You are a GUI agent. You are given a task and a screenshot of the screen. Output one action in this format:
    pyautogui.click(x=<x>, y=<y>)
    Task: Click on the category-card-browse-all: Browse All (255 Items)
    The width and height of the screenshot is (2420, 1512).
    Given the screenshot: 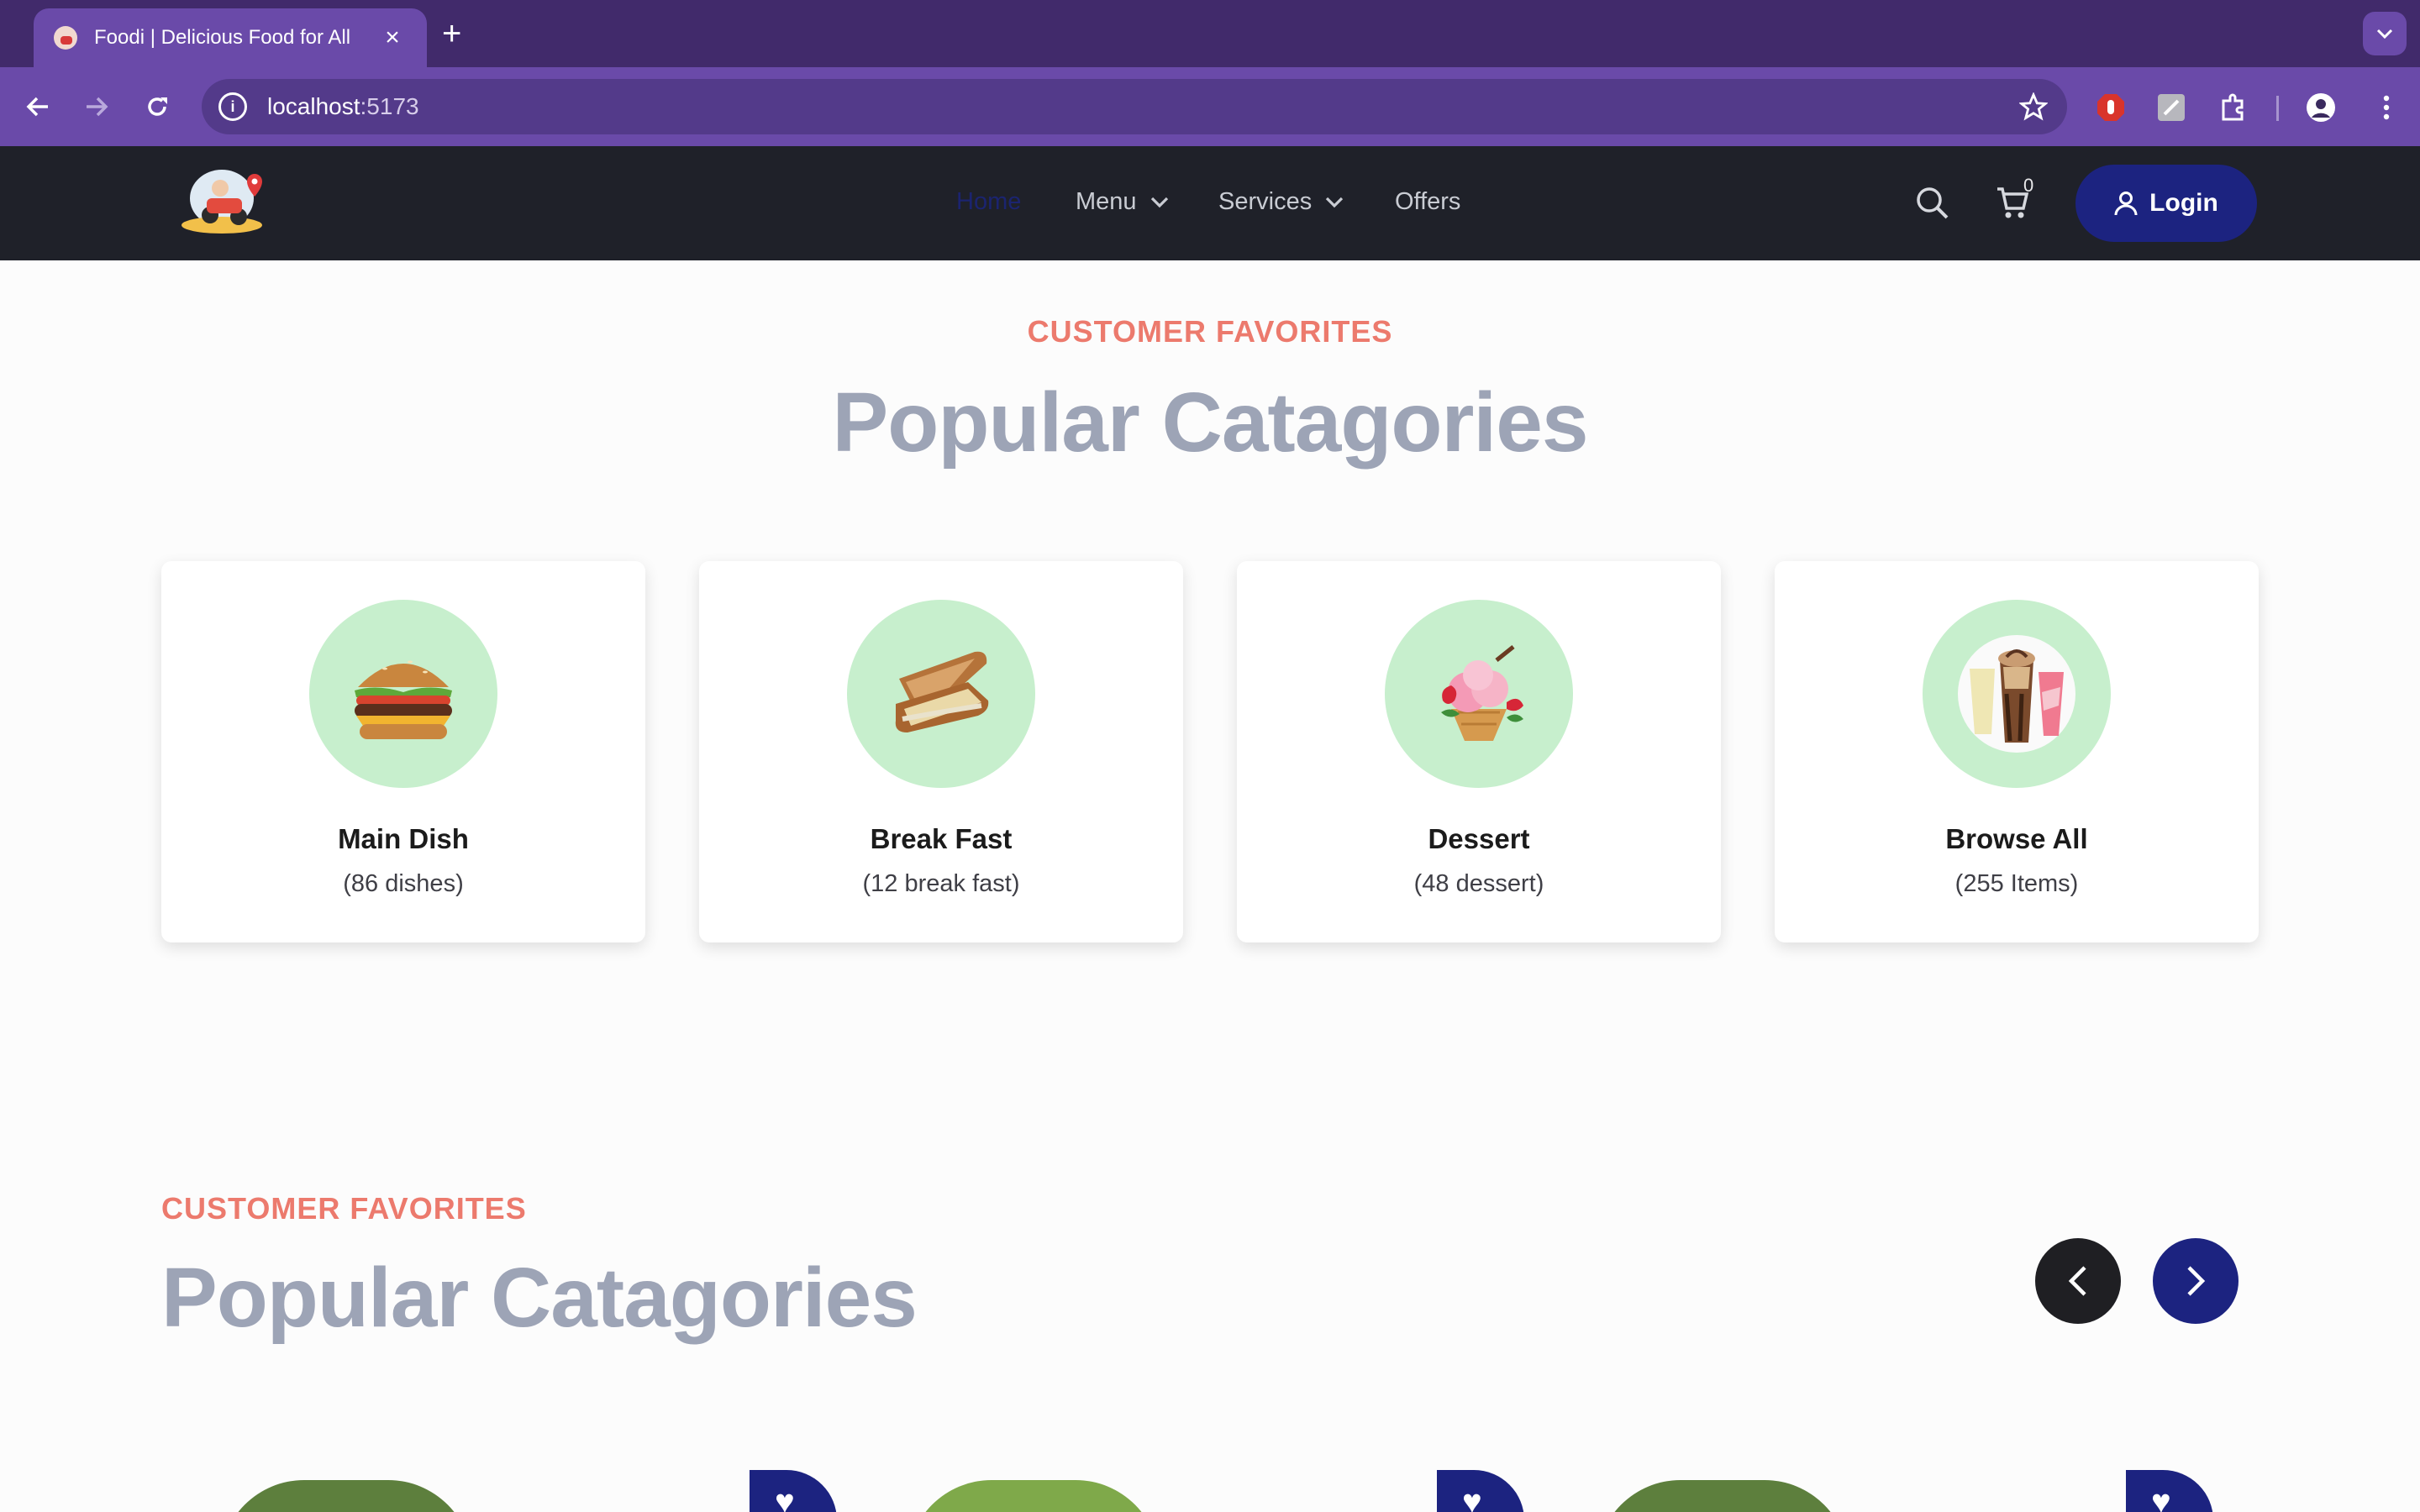 What is the action you would take?
    pyautogui.click(x=2017, y=751)
    